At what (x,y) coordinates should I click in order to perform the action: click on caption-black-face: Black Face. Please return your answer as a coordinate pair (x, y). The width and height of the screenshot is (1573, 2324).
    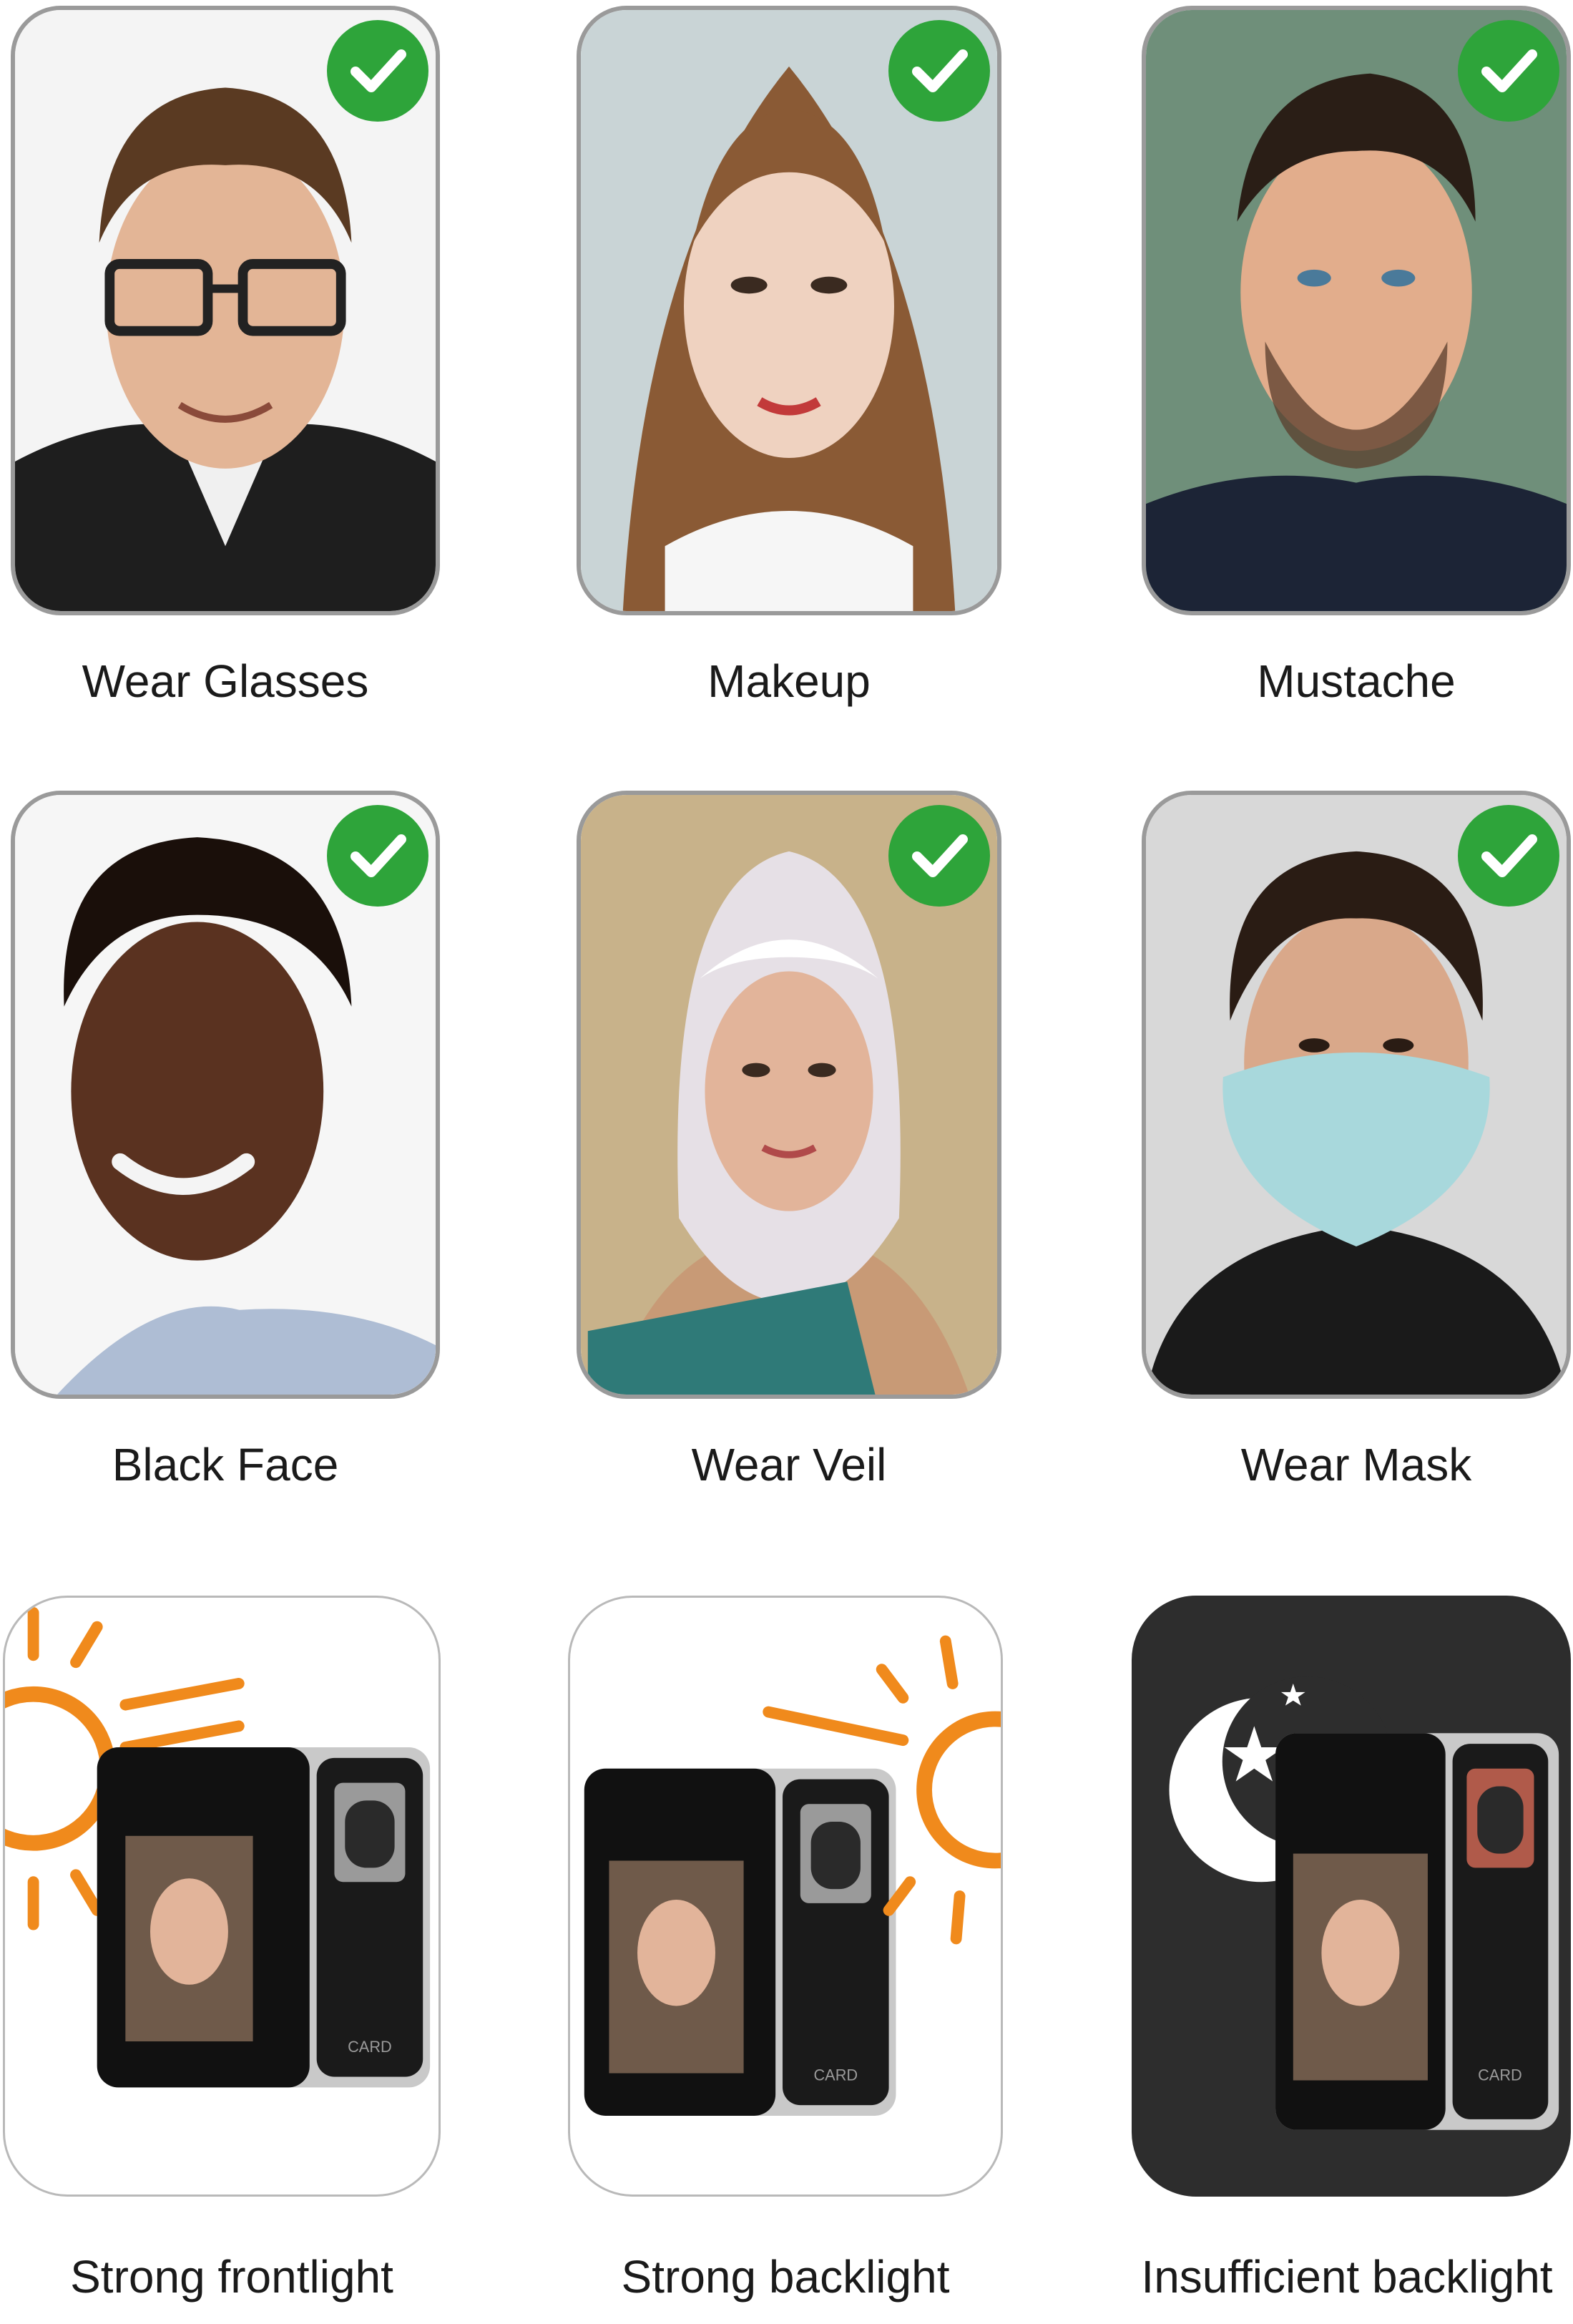
    Looking at the image, I should click on (226, 1465).